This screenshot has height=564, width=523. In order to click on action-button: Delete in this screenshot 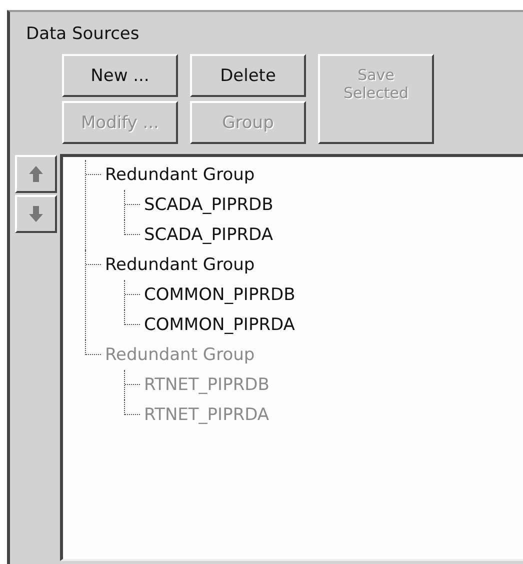, I will do `click(248, 75)`.